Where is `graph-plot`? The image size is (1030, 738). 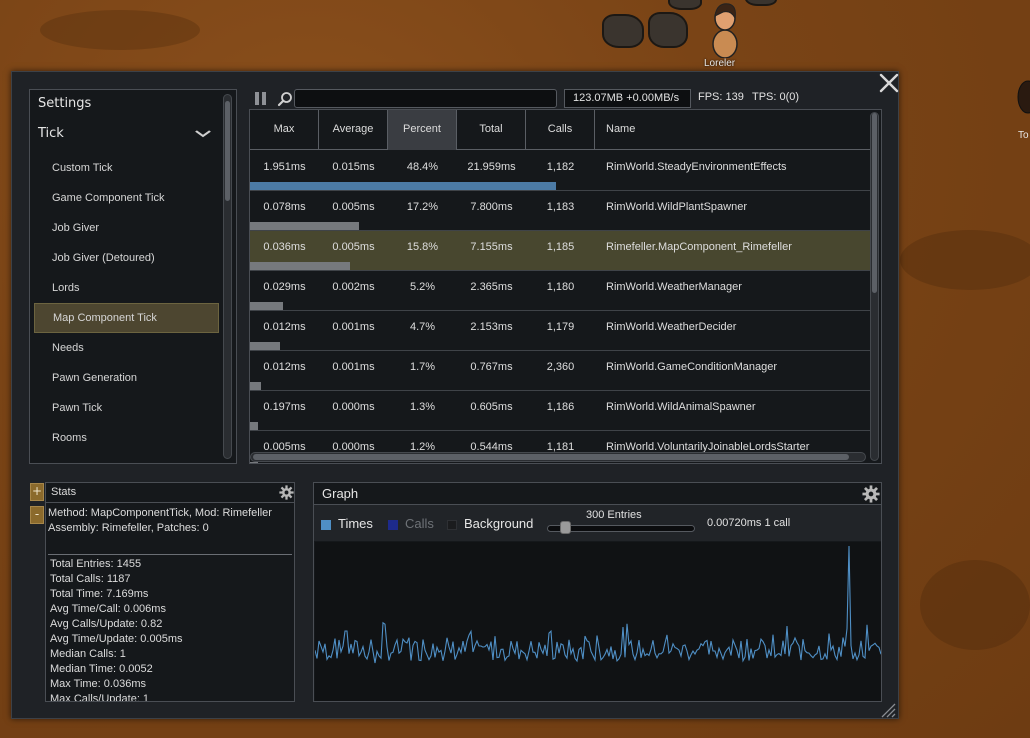 graph-plot is located at coordinates (598, 621).